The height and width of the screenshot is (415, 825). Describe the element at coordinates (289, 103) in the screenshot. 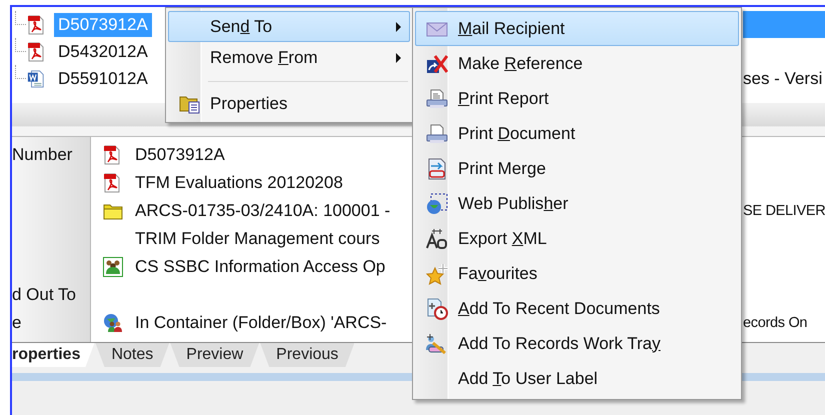

I see `menu-item: Properties` at that location.